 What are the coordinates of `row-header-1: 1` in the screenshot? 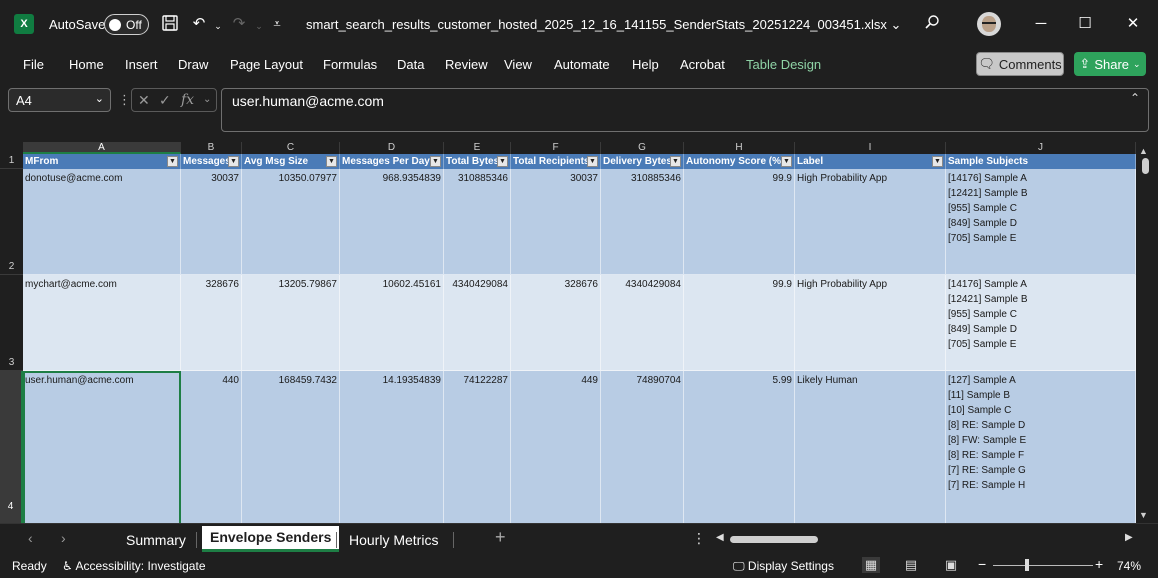 It's located at (11, 161).